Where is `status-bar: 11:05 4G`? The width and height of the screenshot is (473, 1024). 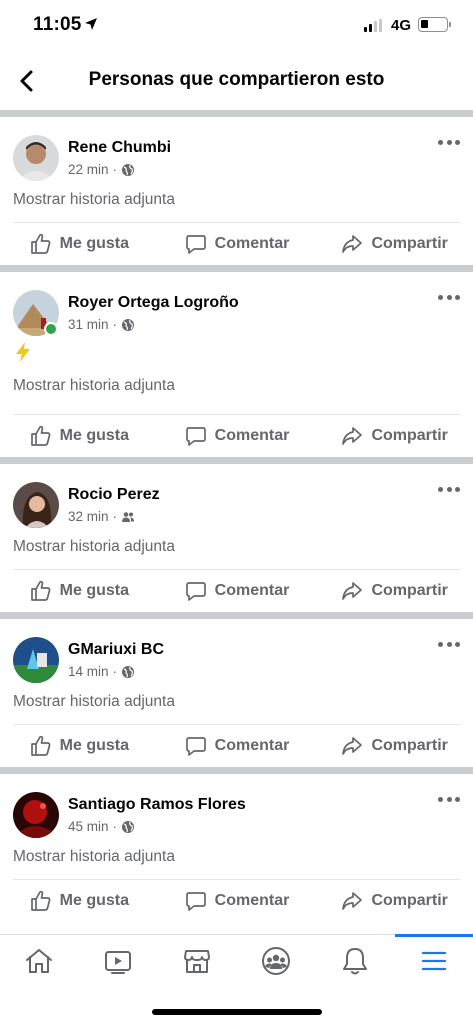
status-bar: 11:05 4G is located at coordinates (236, 26).